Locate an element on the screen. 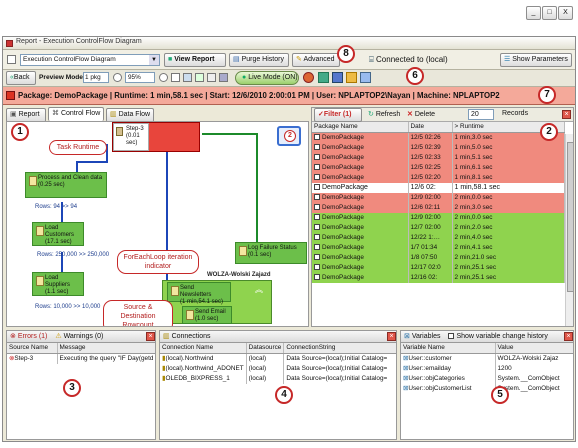 The width and height of the screenshot is (578, 448). history-row: DemoPackage 1/8 07:50 2 min,21.0 sec is located at coordinates (438, 258).